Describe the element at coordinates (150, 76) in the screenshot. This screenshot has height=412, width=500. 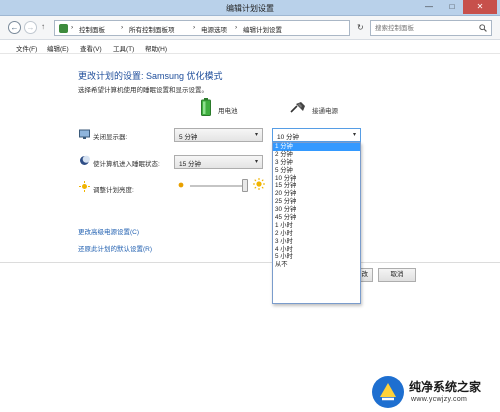
I see `page-title: 更改计划的设置: Samsung 优化模式` at that location.